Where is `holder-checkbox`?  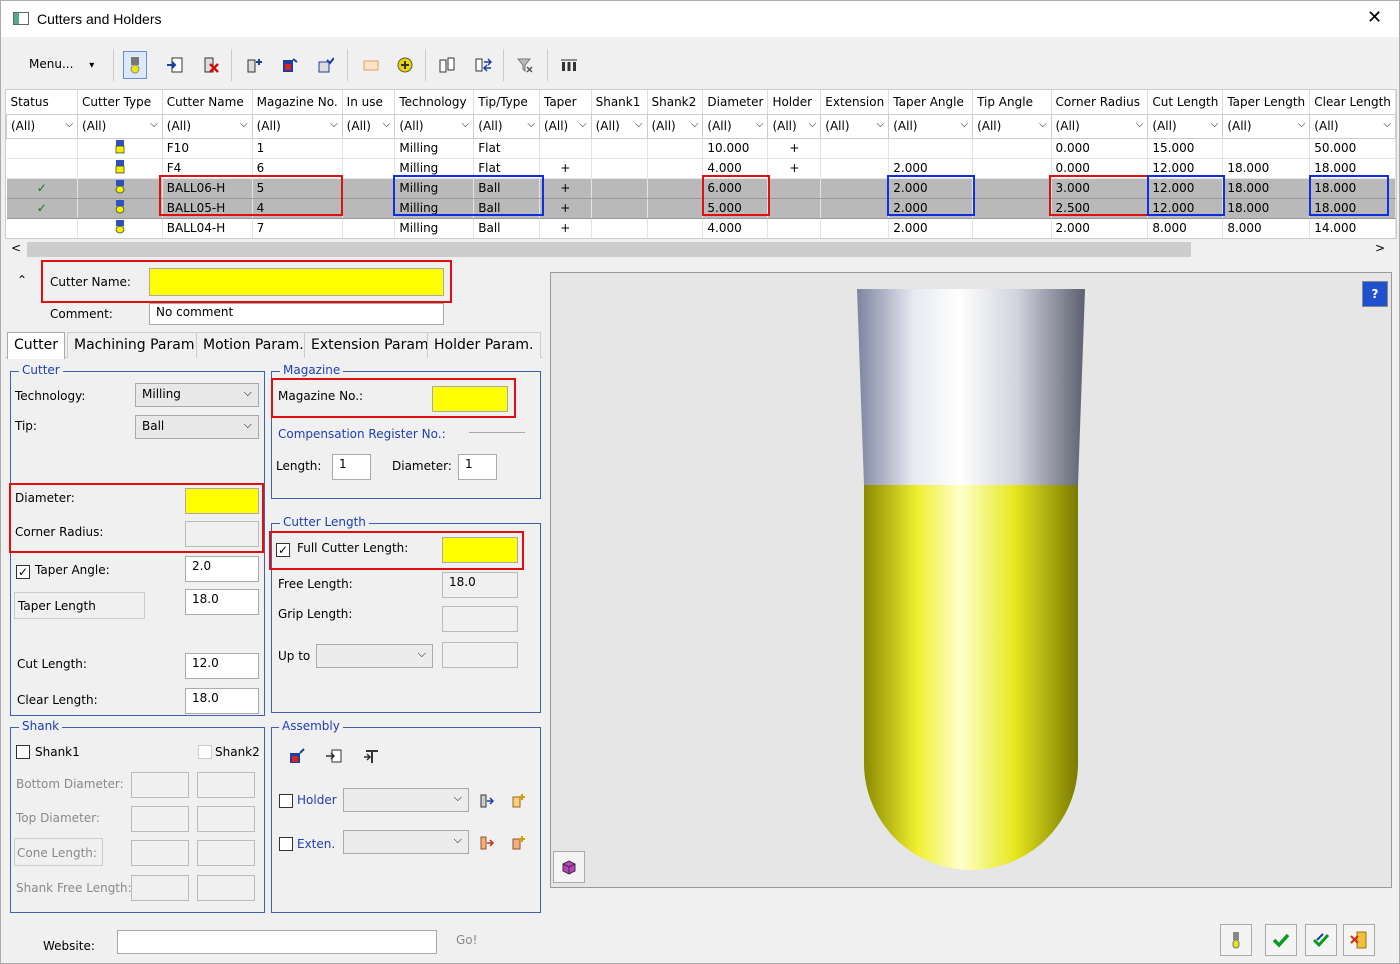 holder-checkbox is located at coordinates (286, 801).